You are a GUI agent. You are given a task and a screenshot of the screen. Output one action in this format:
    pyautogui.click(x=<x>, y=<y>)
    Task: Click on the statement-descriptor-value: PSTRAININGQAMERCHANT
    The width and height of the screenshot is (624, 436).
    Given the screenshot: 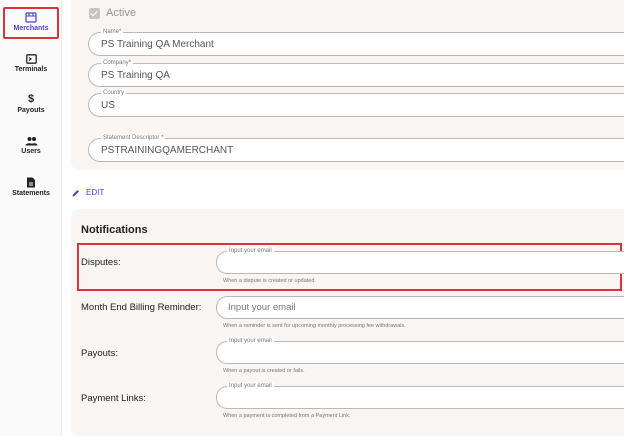 What is the action you would take?
    pyautogui.click(x=167, y=150)
    